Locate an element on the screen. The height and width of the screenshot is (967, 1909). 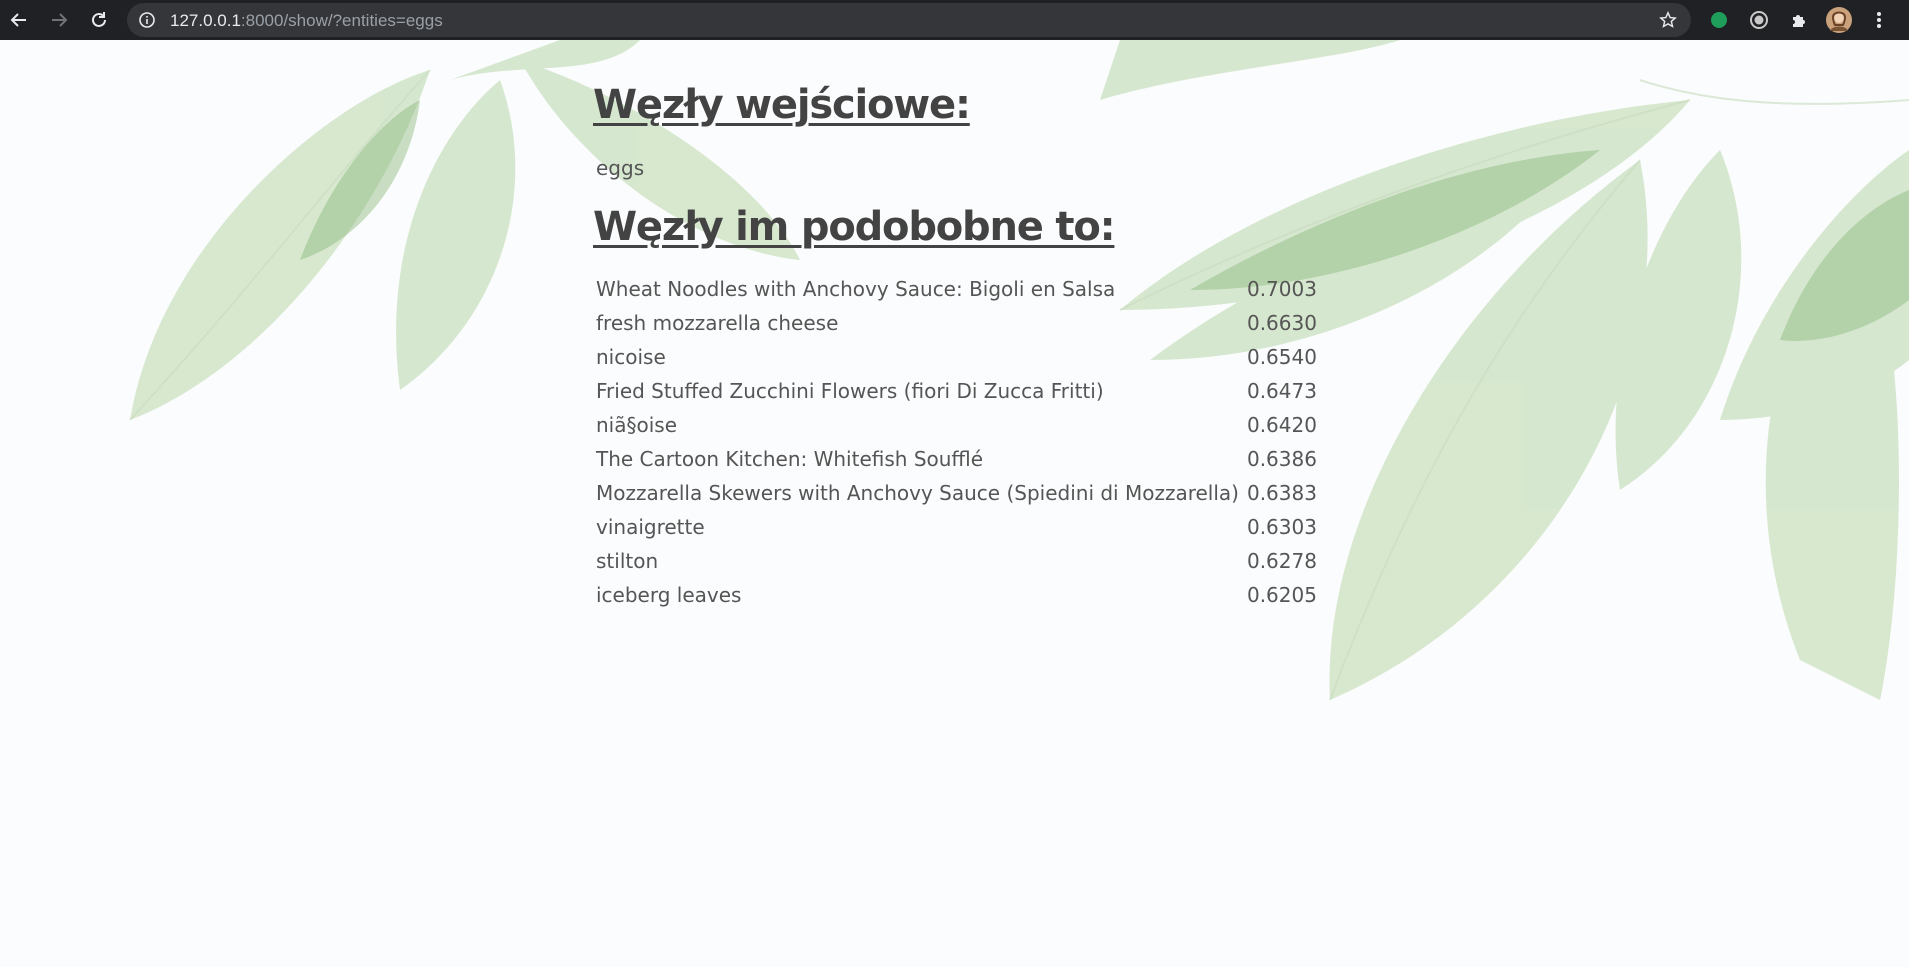
similar-nodes-heading: Węzły im podobobne to: is located at coordinates (854, 227).